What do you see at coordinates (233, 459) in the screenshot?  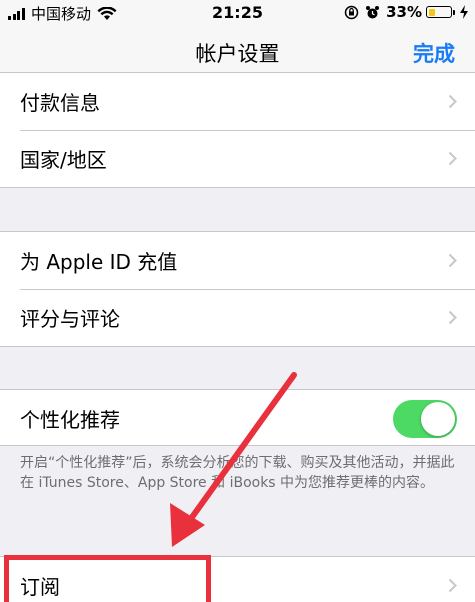 I see `annotation-arrow-icon` at bounding box center [233, 459].